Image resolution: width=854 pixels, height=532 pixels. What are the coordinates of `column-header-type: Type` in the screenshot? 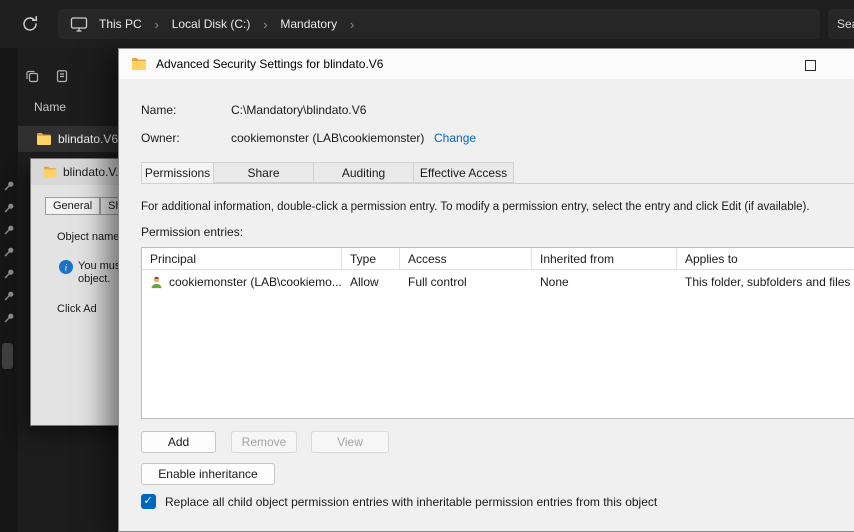 It's located at (371, 258).